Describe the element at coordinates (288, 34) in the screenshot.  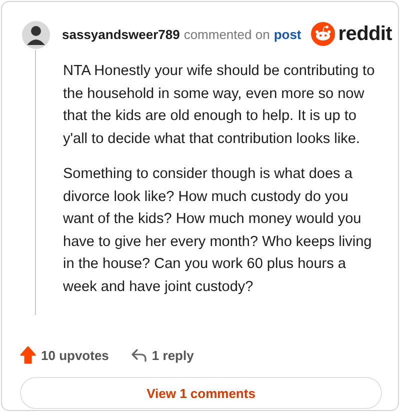
I see `post-link: post` at that location.